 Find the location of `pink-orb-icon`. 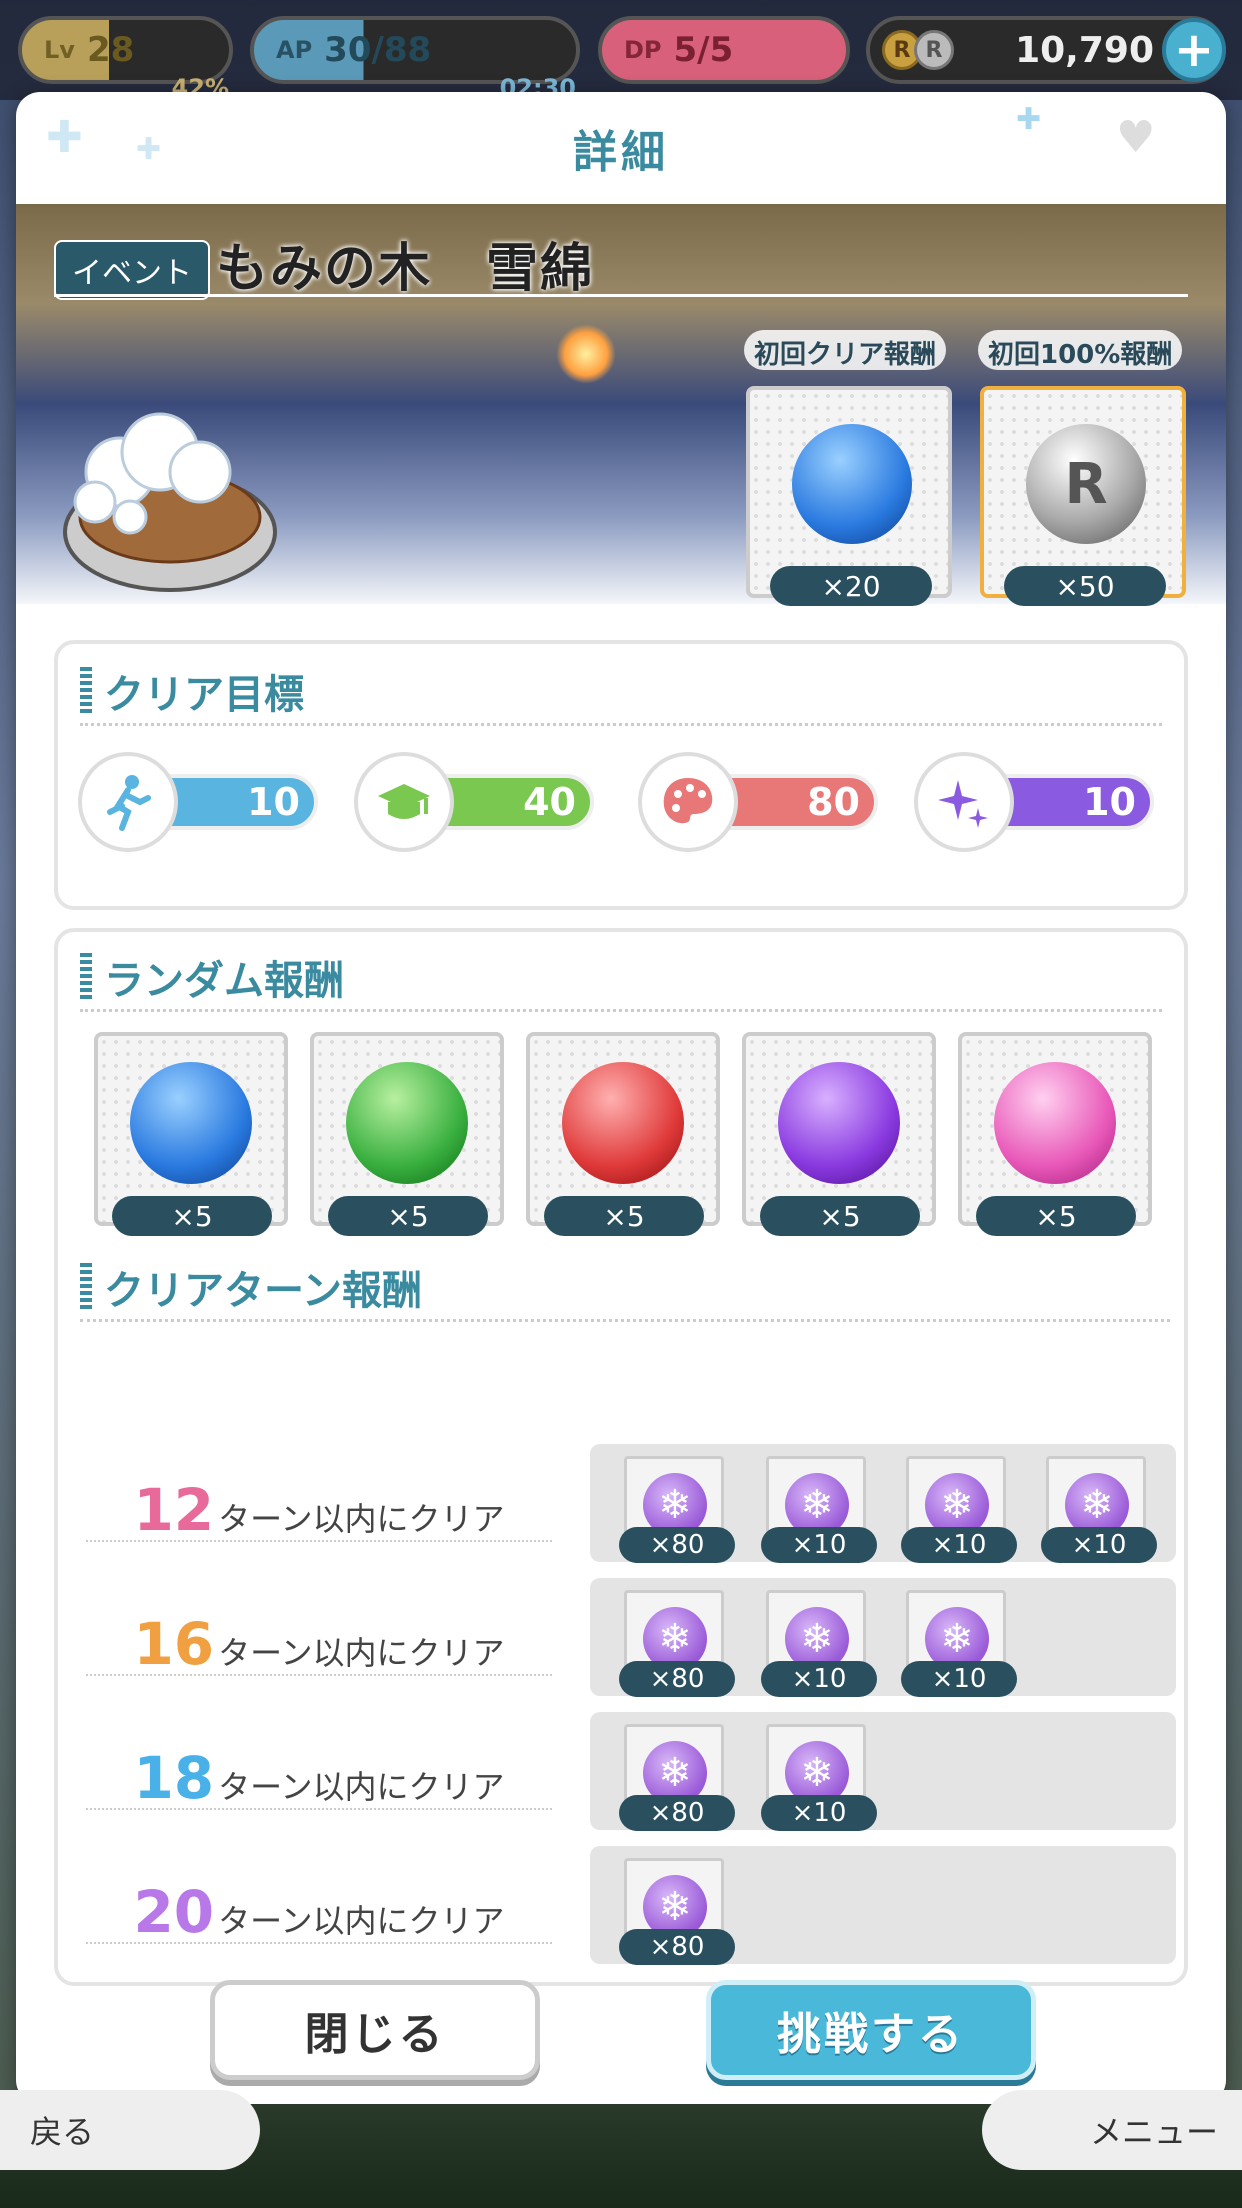

pink-orb-icon is located at coordinates (1055, 1123).